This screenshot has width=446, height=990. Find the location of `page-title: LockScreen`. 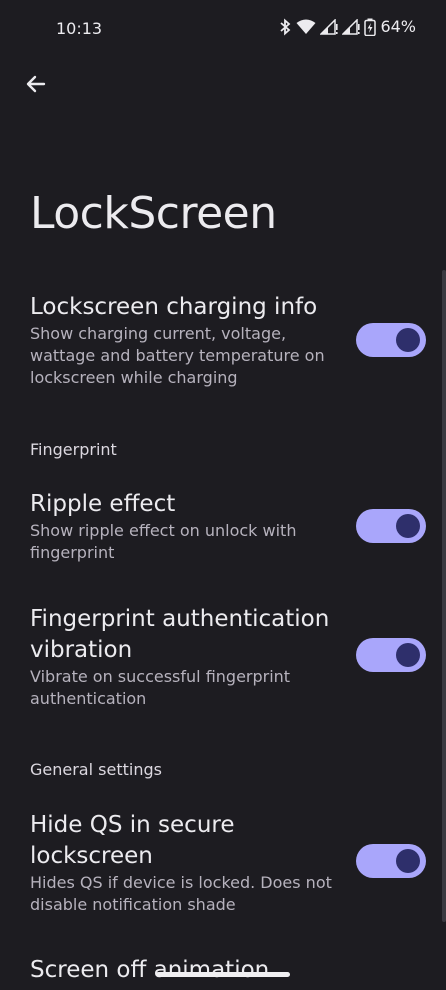

page-title: LockScreen is located at coordinates (153, 213).